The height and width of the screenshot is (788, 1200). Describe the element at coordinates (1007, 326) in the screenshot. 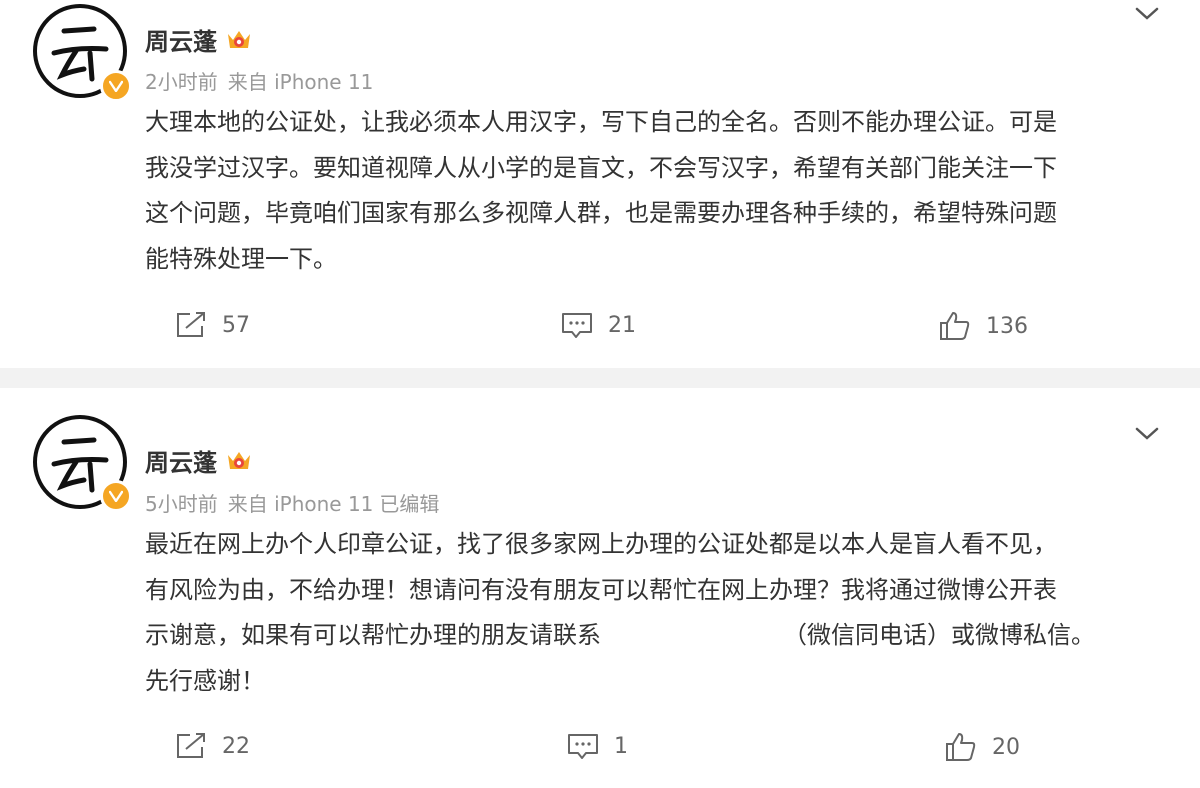

I see `like-count: 136` at that location.